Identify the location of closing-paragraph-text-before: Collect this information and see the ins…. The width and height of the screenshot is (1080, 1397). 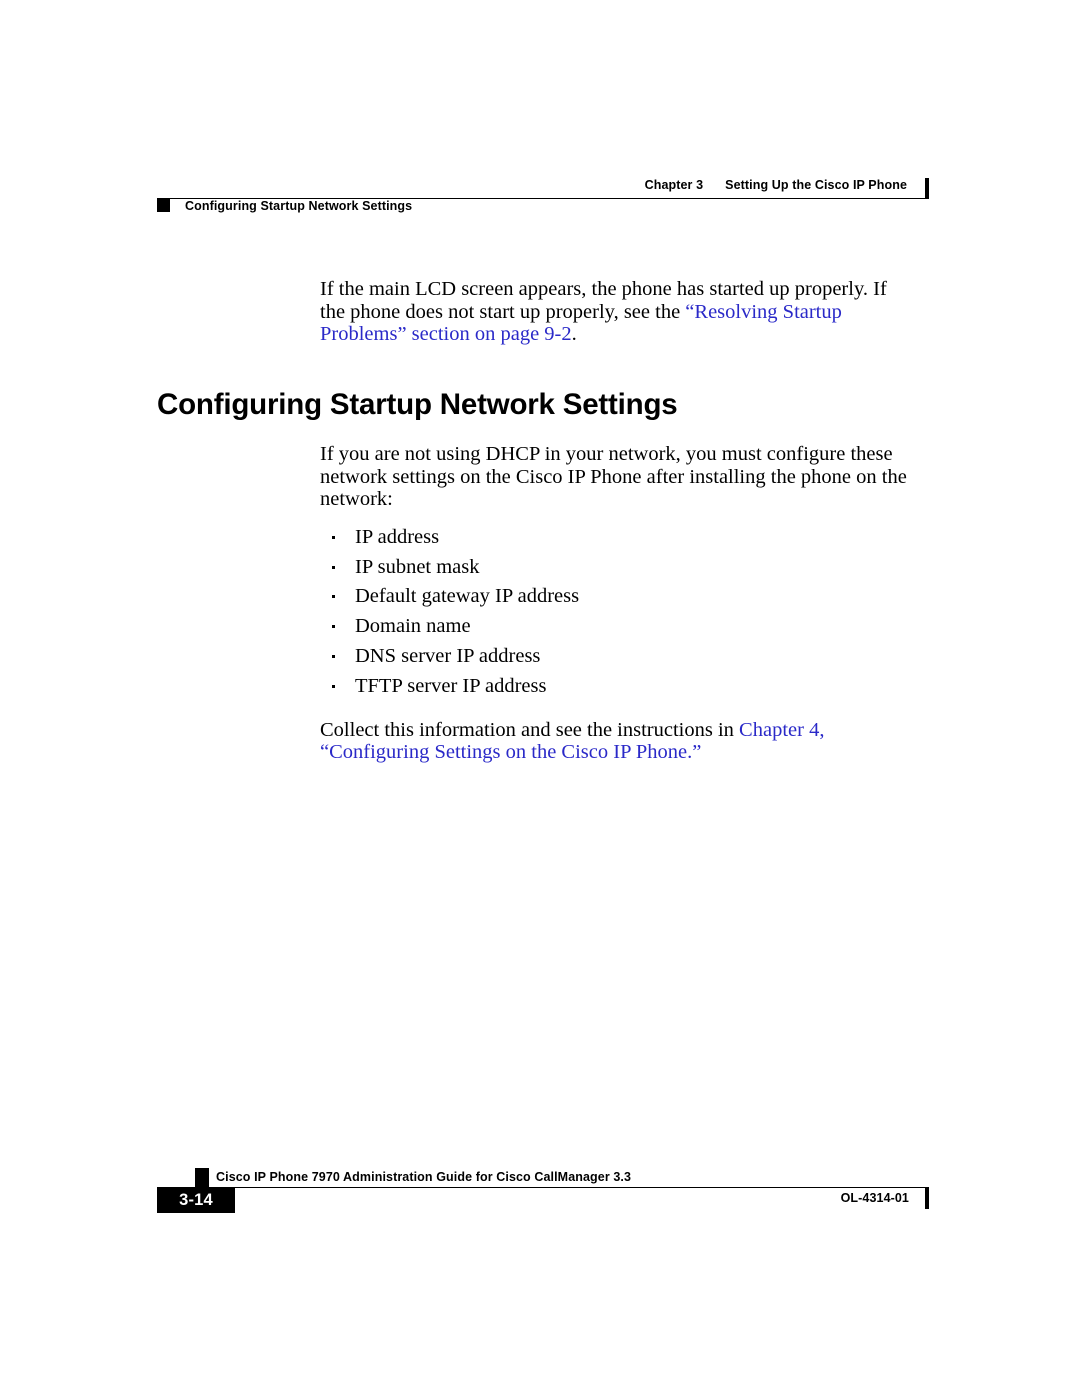
(530, 729).